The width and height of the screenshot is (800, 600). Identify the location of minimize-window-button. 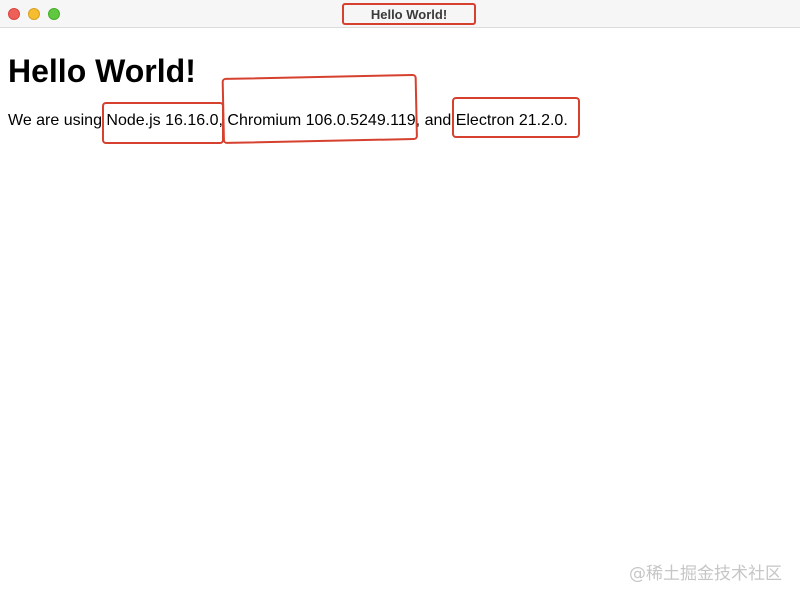
(34, 14).